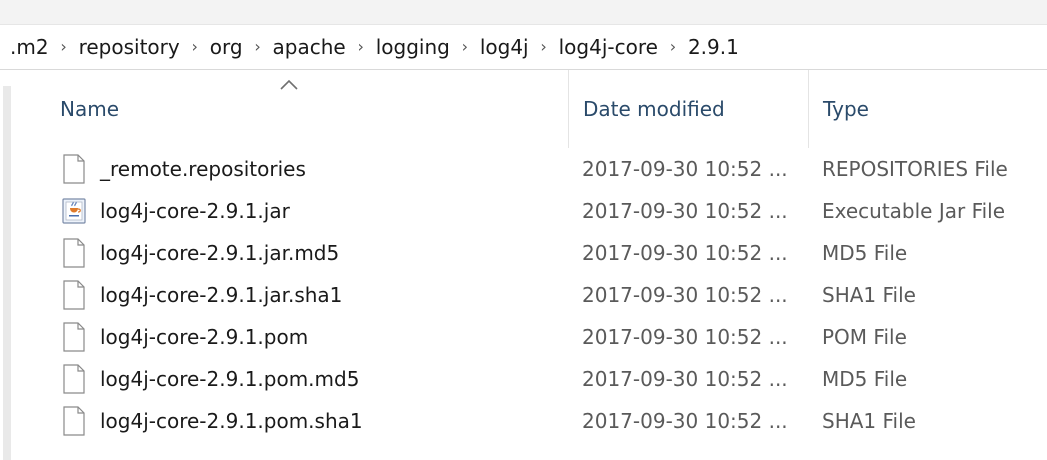  I want to click on file-name: log4j-core-2.9.1.jar.sha1, so click(221, 295).